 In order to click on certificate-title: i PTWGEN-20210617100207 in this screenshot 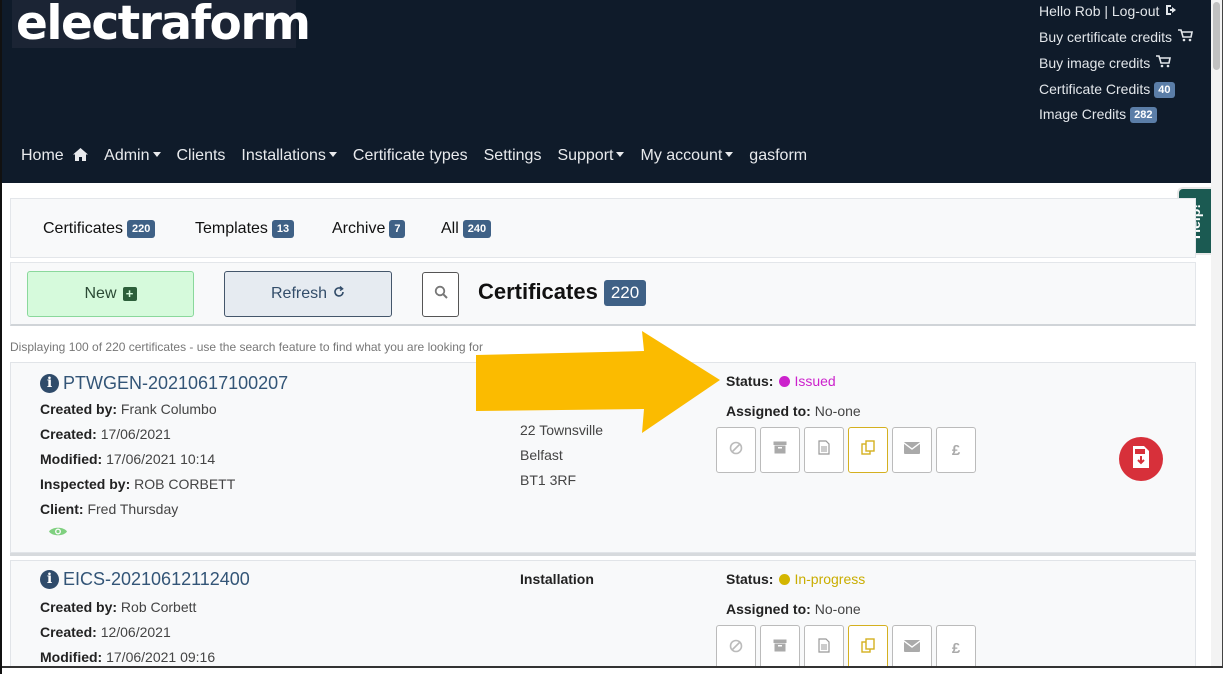, I will do `click(164, 383)`.